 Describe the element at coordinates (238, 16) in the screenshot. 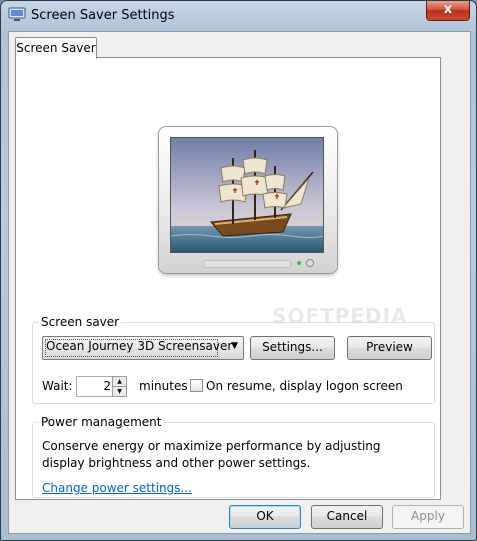

I see `title-bar: Screen Saver Settings x` at that location.